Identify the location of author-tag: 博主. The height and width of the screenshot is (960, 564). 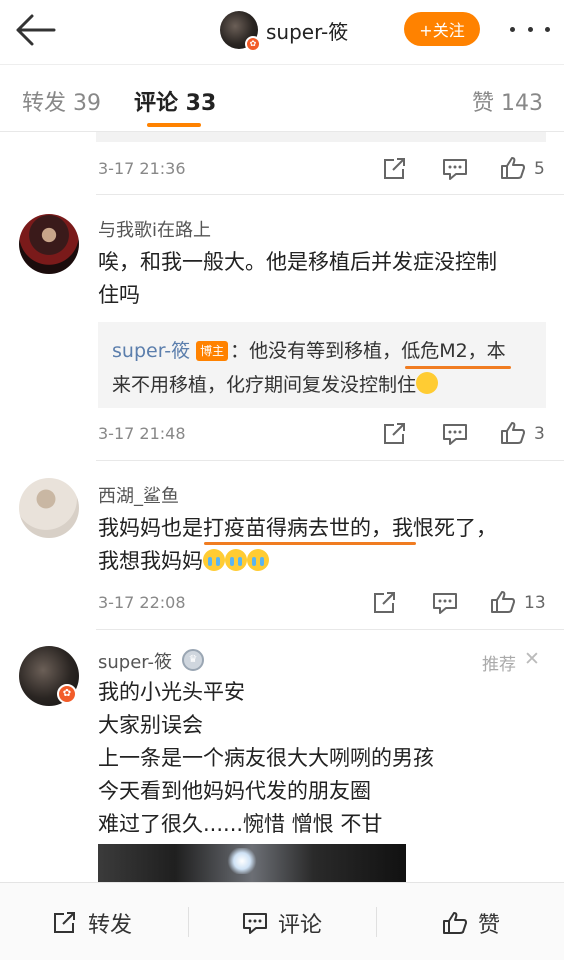
(212, 351).